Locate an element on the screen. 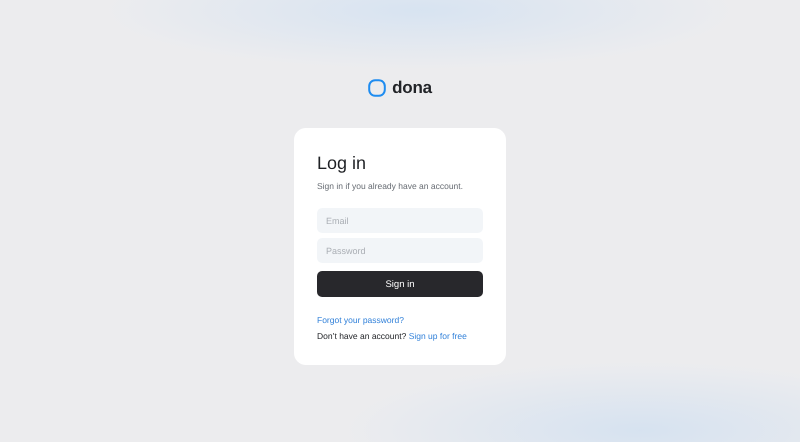  login-title: Log in is located at coordinates (342, 163).